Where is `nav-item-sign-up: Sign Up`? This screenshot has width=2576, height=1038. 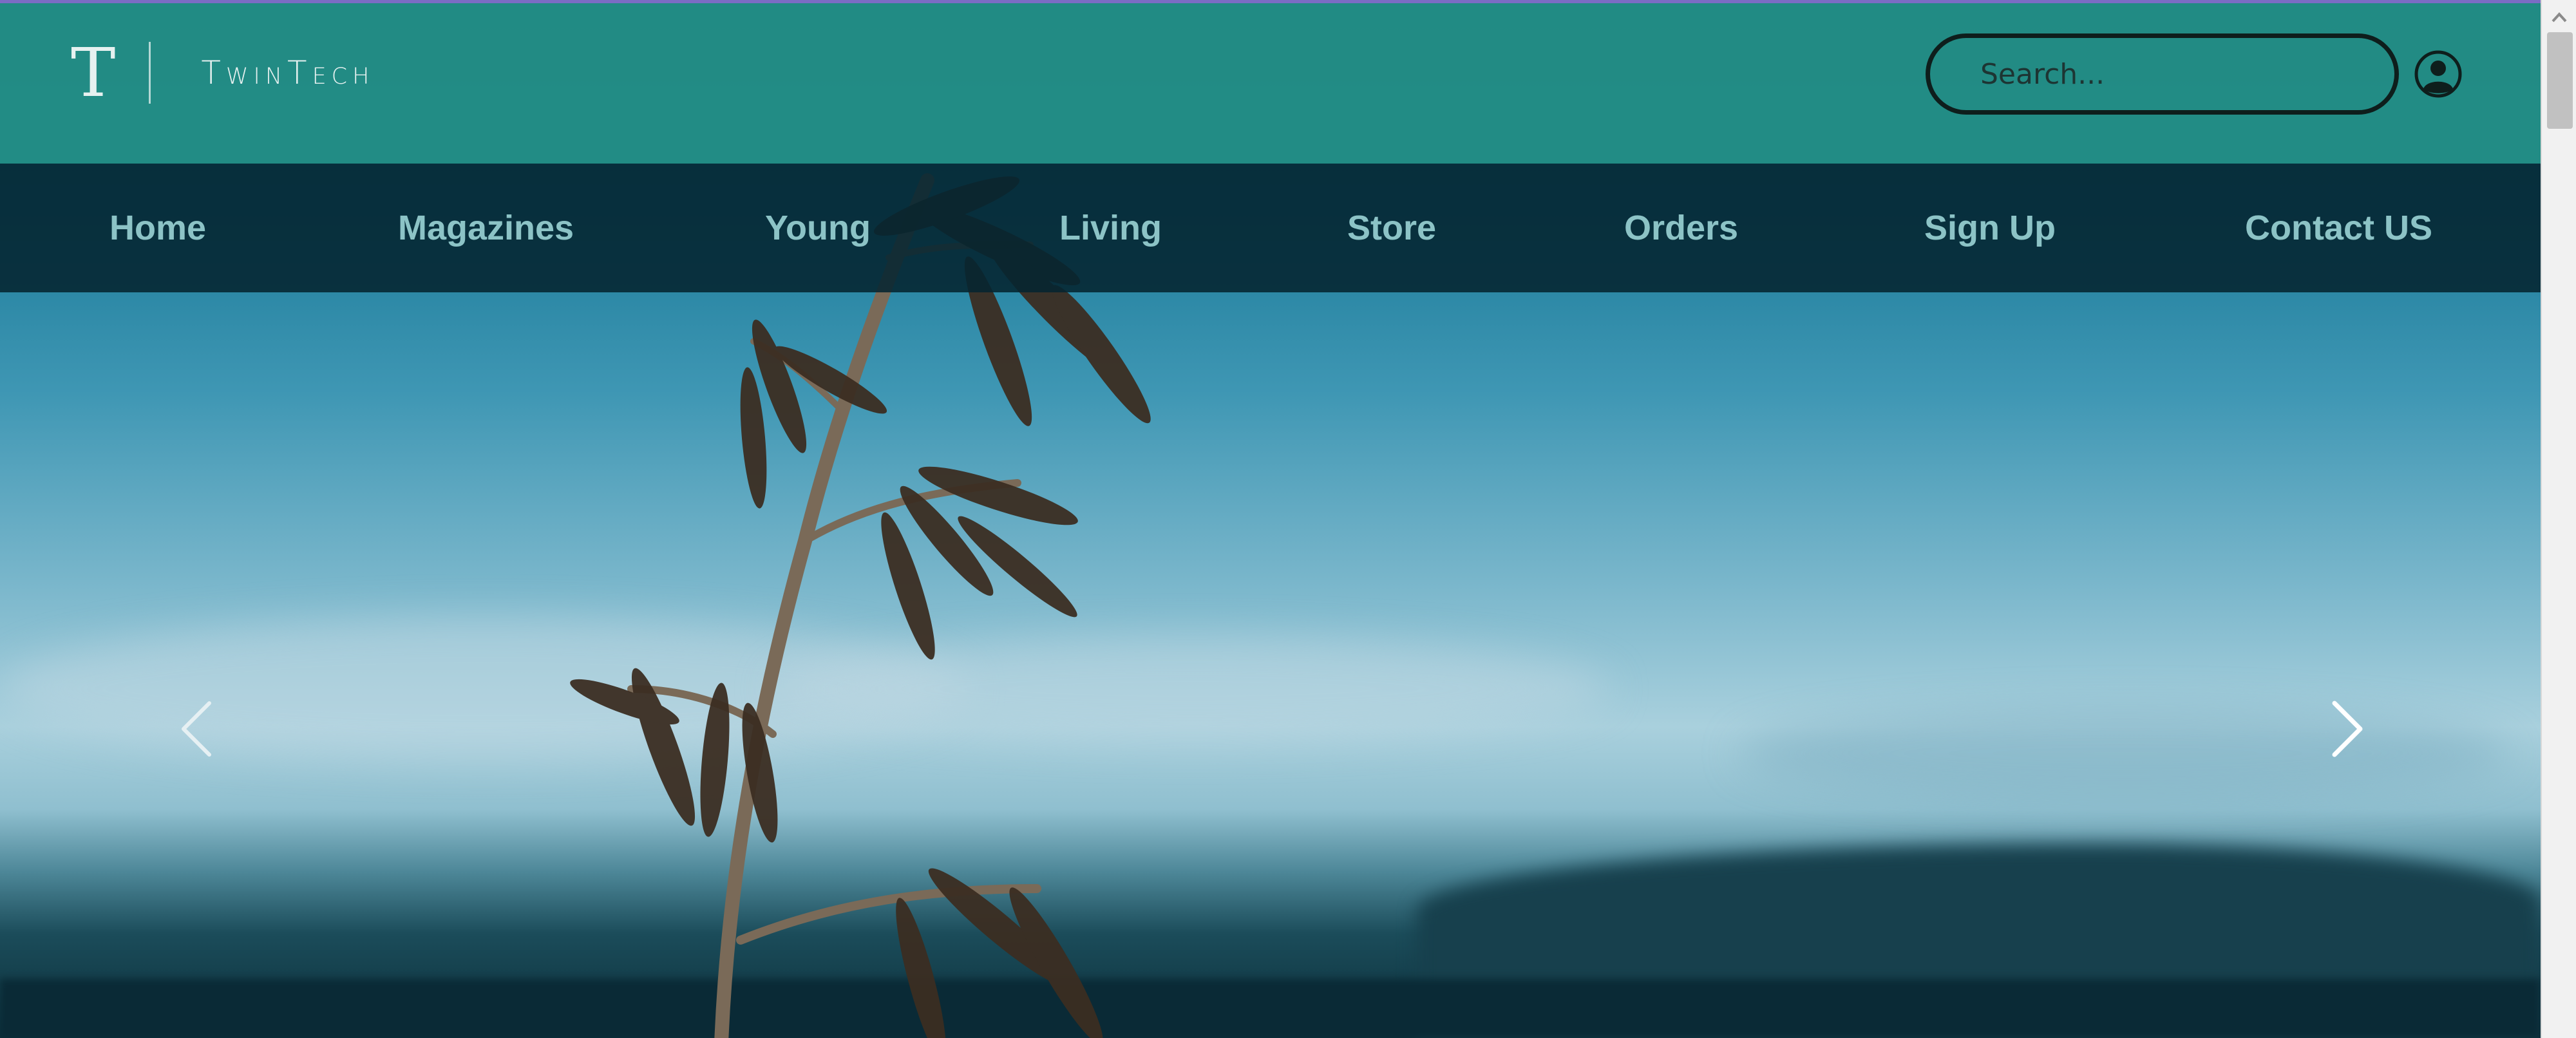 nav-item-sign-up: Sign Up is located at coordinates (1990, 228).